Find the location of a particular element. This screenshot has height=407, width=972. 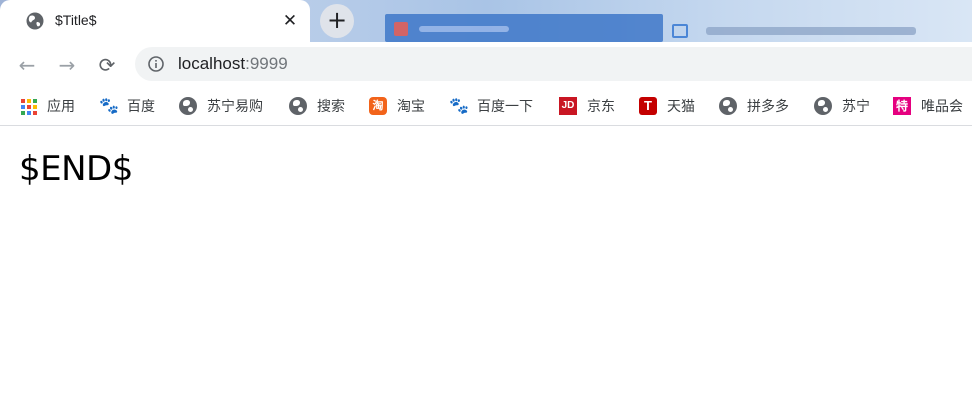

bookmark-suning-yigou: 苏宁易购 is located at coordinates (221, 106).